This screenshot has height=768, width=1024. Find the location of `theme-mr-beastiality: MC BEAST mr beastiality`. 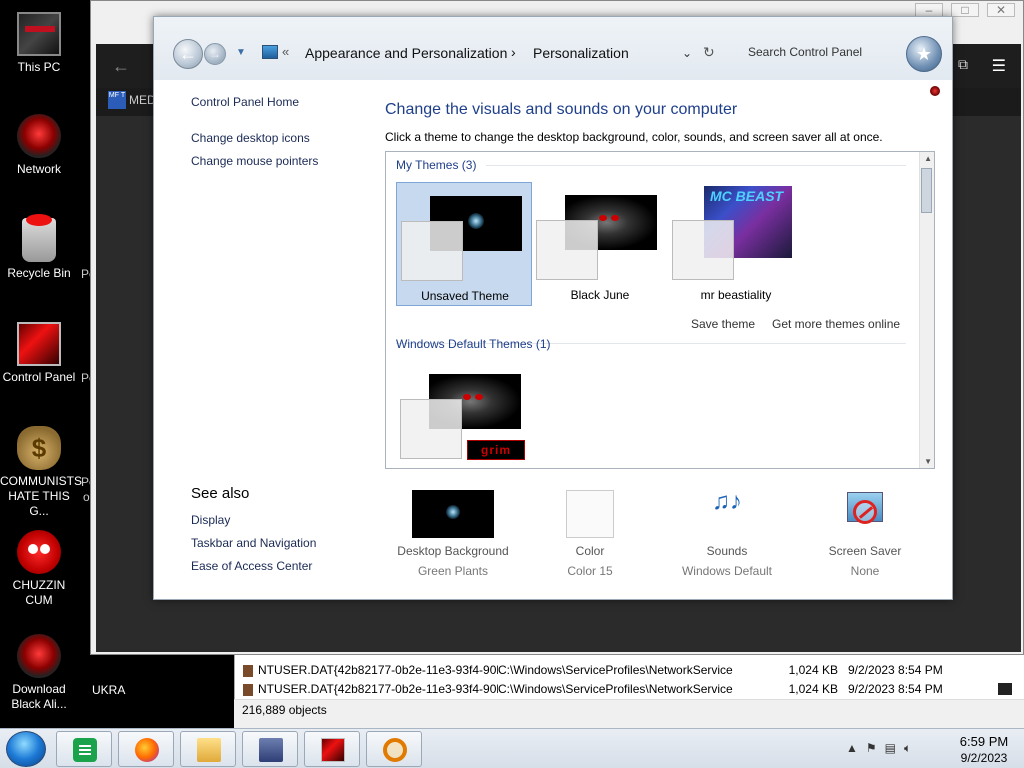

theme-mr-beastiality: MC BEAST mr beastiality is located at coordinates (736, 244).